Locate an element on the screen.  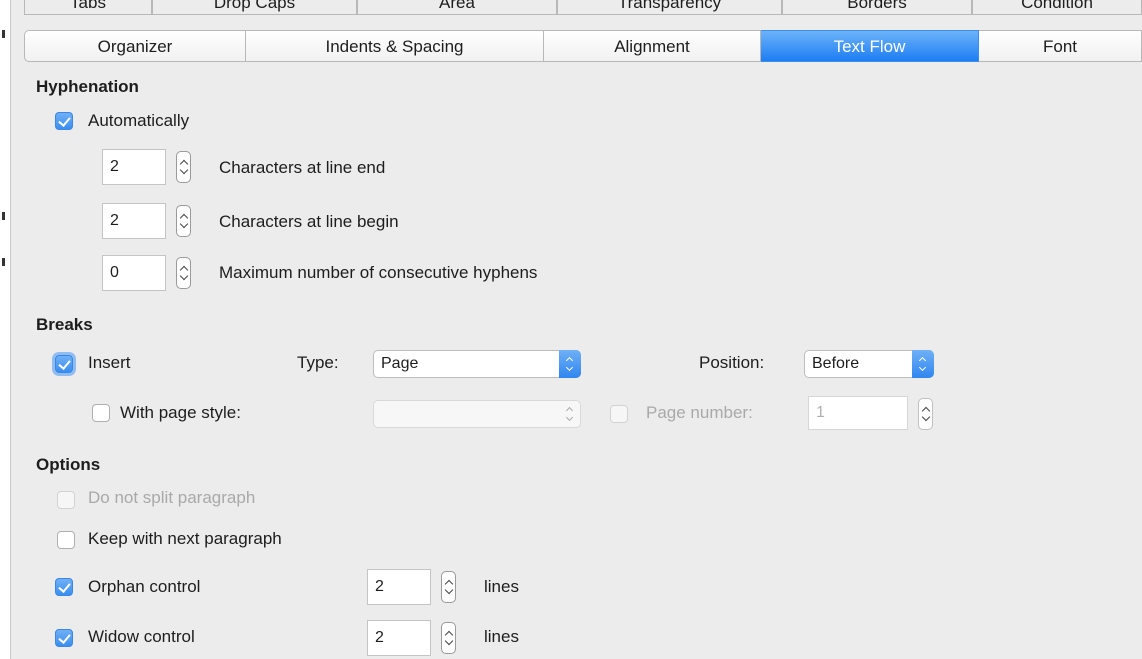
page-number-label: Page number: is located at coordinates (699, 412).